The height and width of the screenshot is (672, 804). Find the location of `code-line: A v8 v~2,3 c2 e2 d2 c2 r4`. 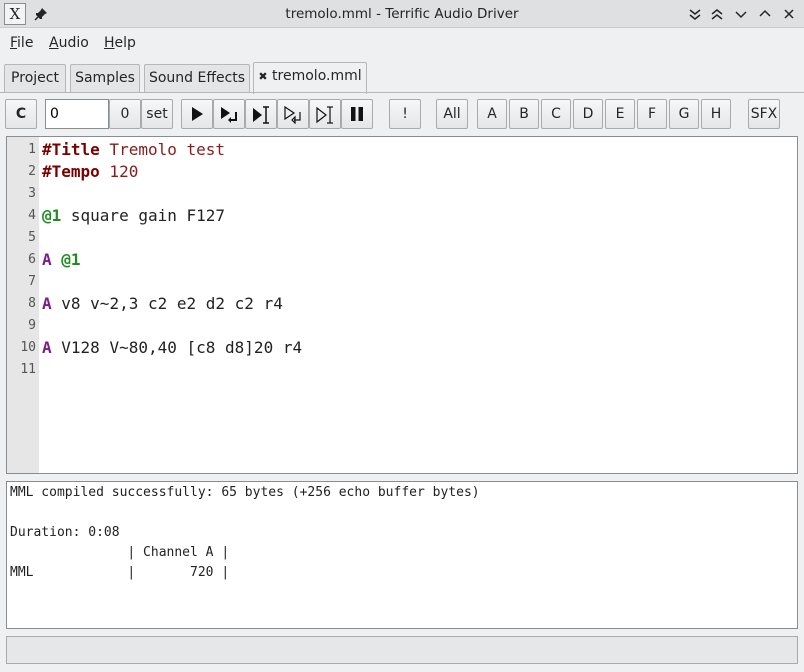

code-line: A v8 v~2,3 c2 e2 d2 c2 r4 is located at coordinates (162, 304).